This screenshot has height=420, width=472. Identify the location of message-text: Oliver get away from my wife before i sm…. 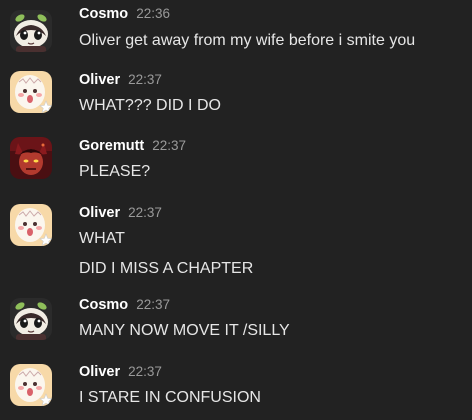
(247, 40).